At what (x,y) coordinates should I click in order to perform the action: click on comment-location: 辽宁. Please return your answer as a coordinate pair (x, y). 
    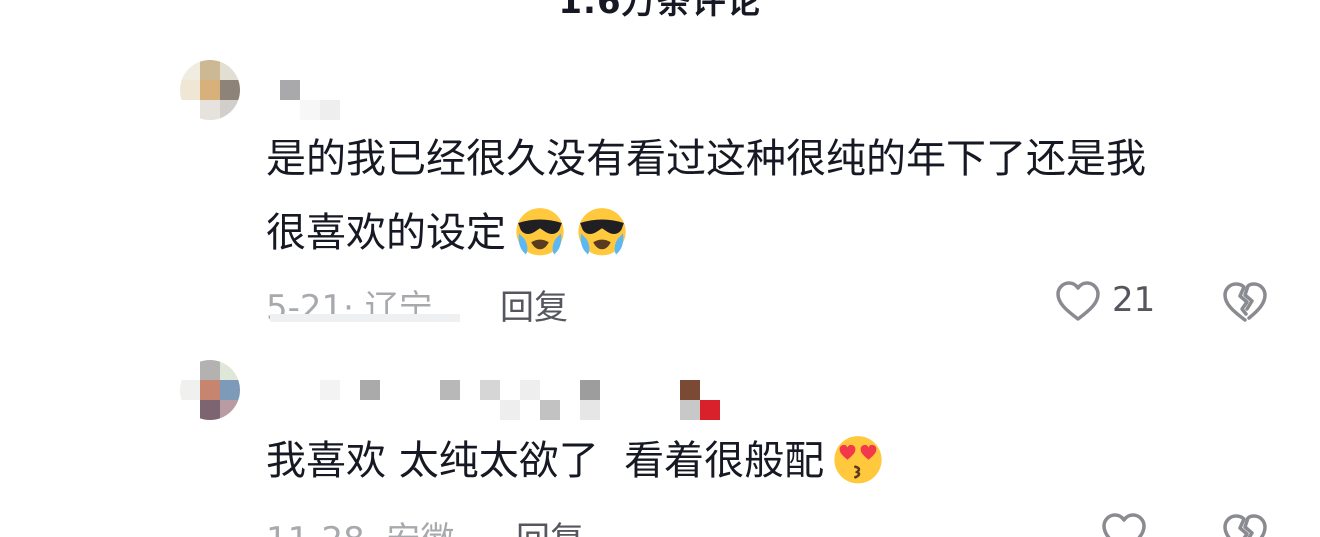
    Looking at the image, I should click on (398, 308).